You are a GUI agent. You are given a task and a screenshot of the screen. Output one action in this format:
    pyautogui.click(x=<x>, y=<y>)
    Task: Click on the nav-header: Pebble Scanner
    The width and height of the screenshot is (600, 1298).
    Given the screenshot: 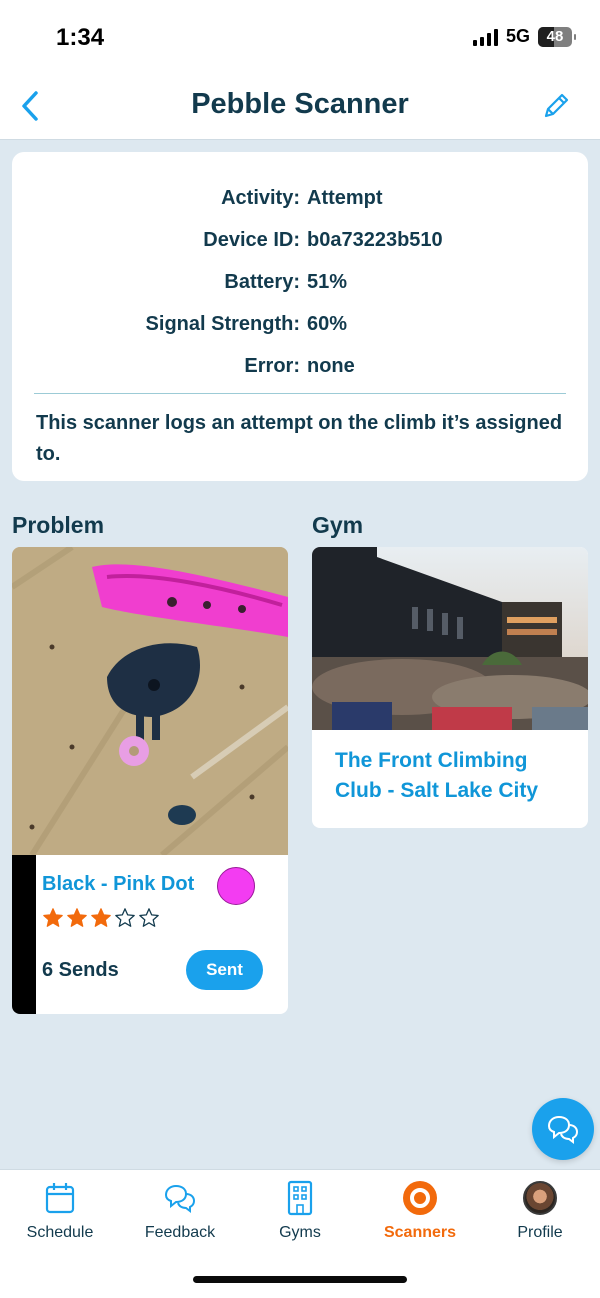 What is the action you would take?
    pyautogui.click(x=300, y=108)
    